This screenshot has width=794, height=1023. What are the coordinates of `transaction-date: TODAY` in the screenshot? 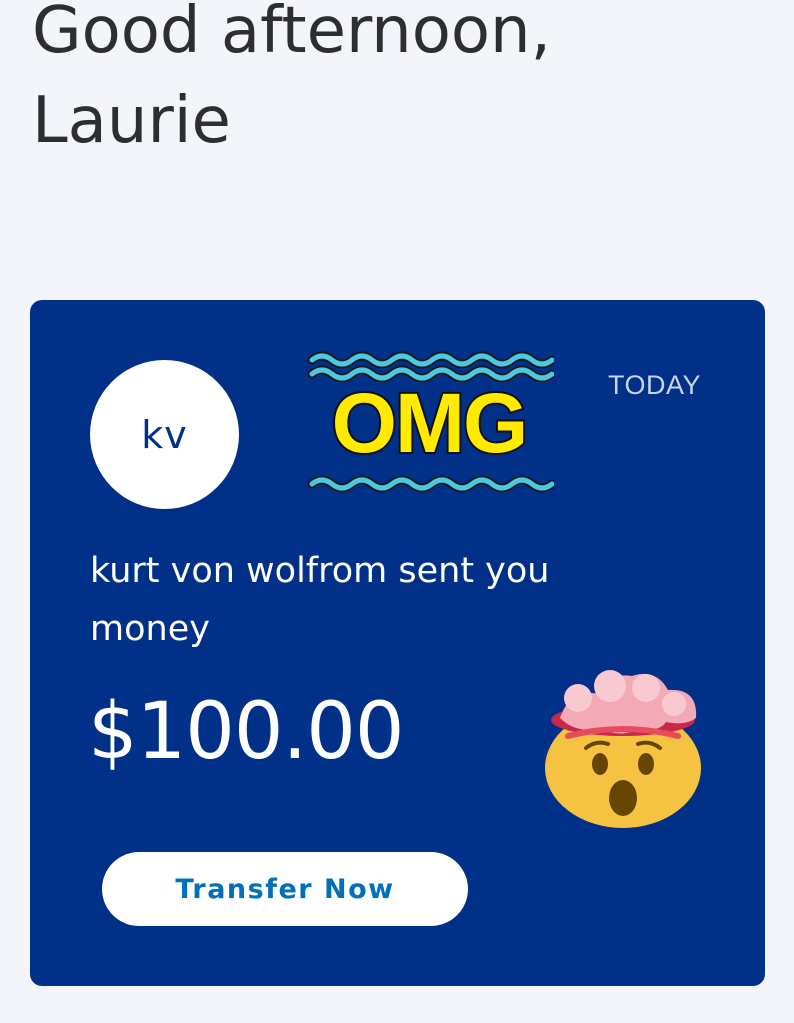 It's located at (655, 385).